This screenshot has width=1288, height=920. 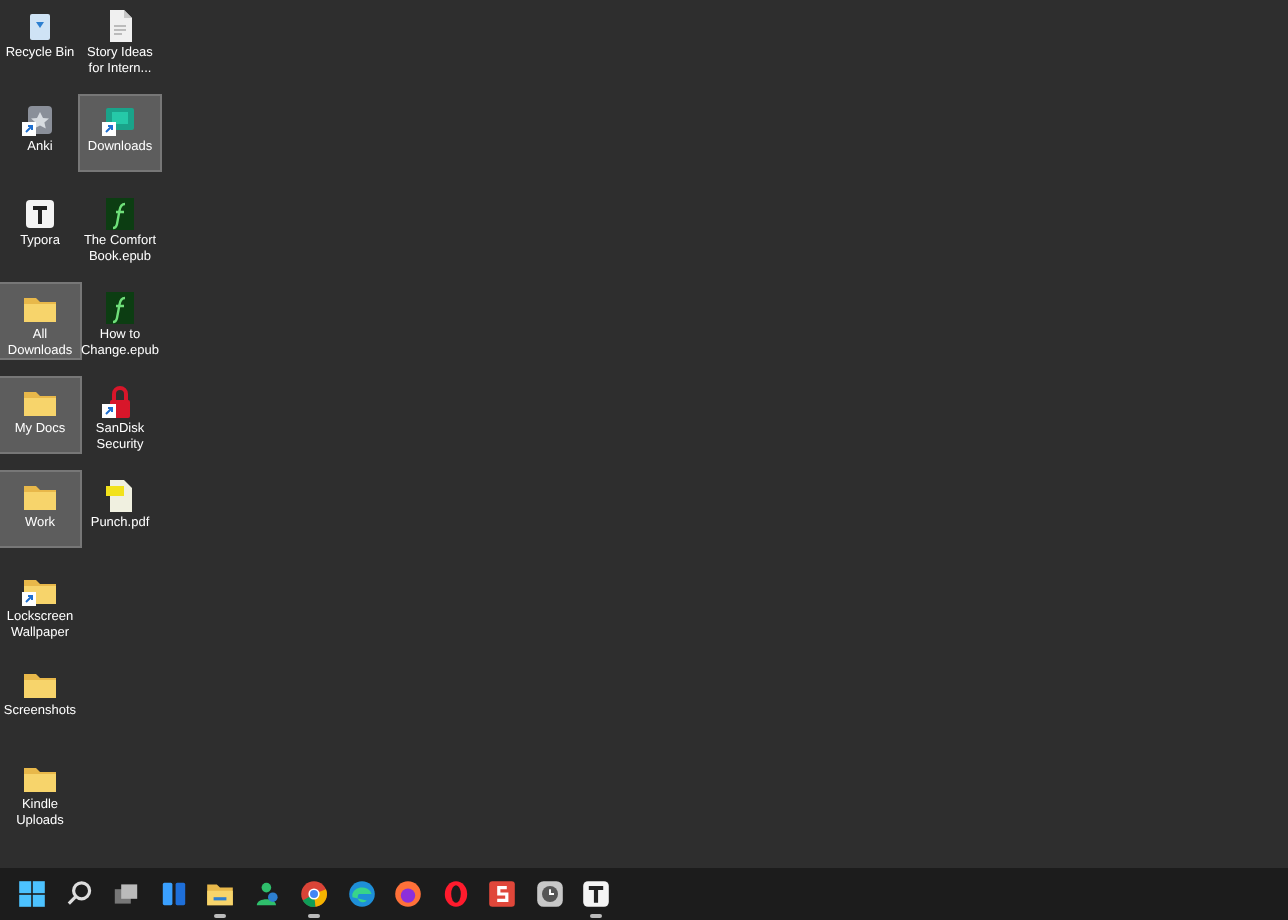 I want to click on people-icon, so click(x=266, y=894).